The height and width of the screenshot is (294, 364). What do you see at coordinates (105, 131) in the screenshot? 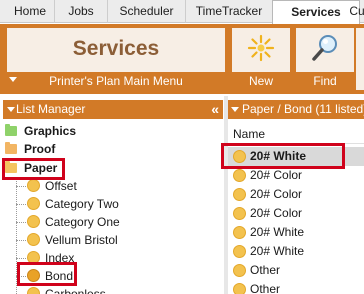
I see `tree-node-graphics: Graphics` at bounding box center [105, 131].